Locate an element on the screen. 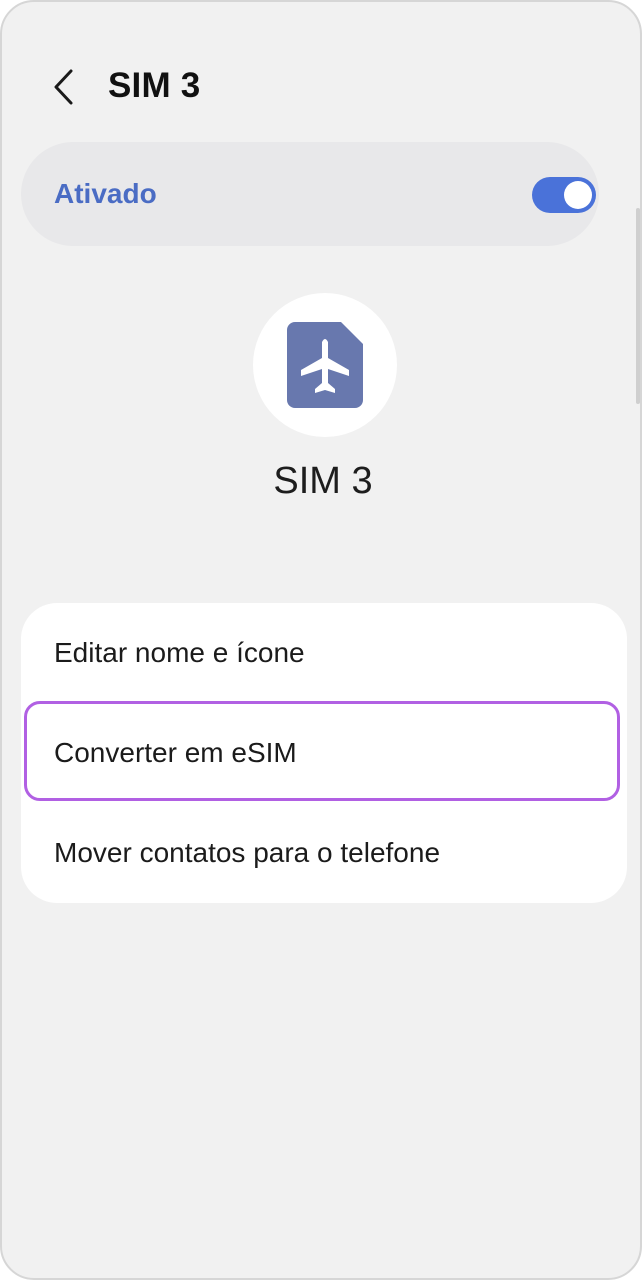  back-button is located at coordinates (63, 87).